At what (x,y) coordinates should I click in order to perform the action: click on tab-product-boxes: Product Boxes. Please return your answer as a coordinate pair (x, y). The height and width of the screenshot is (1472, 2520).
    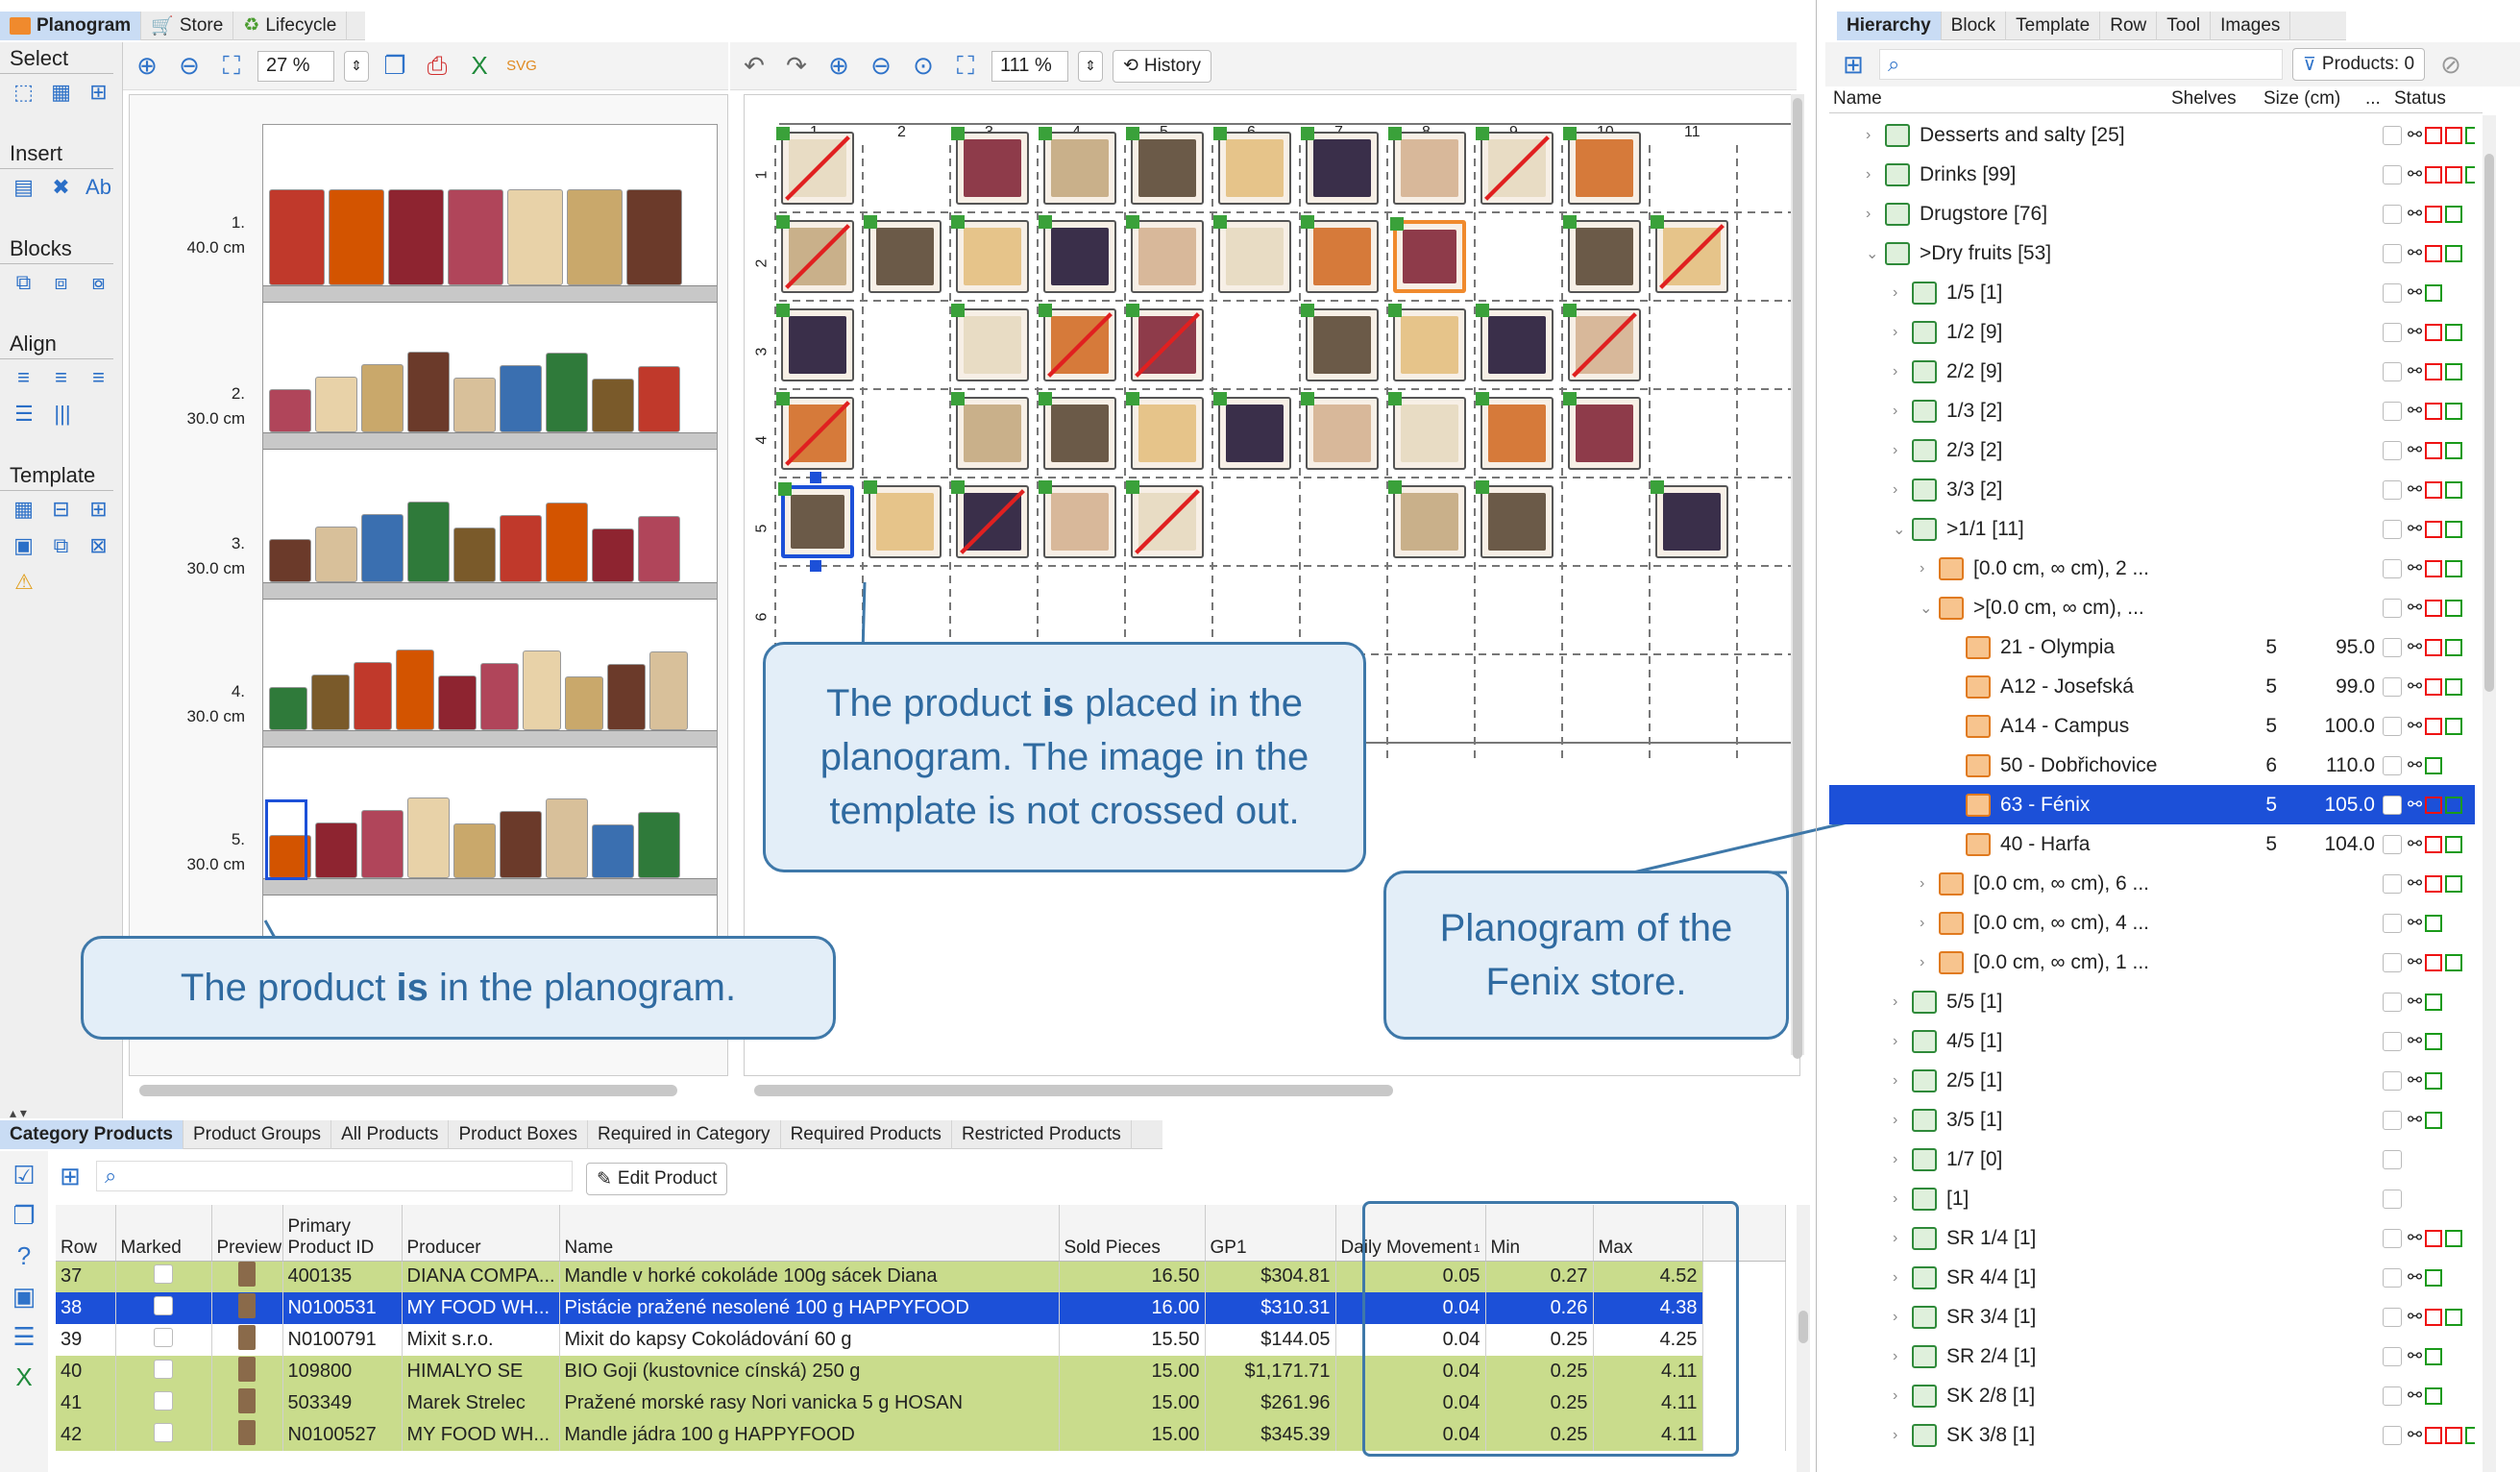
    Looking at the image, I should click on (519, 1134).